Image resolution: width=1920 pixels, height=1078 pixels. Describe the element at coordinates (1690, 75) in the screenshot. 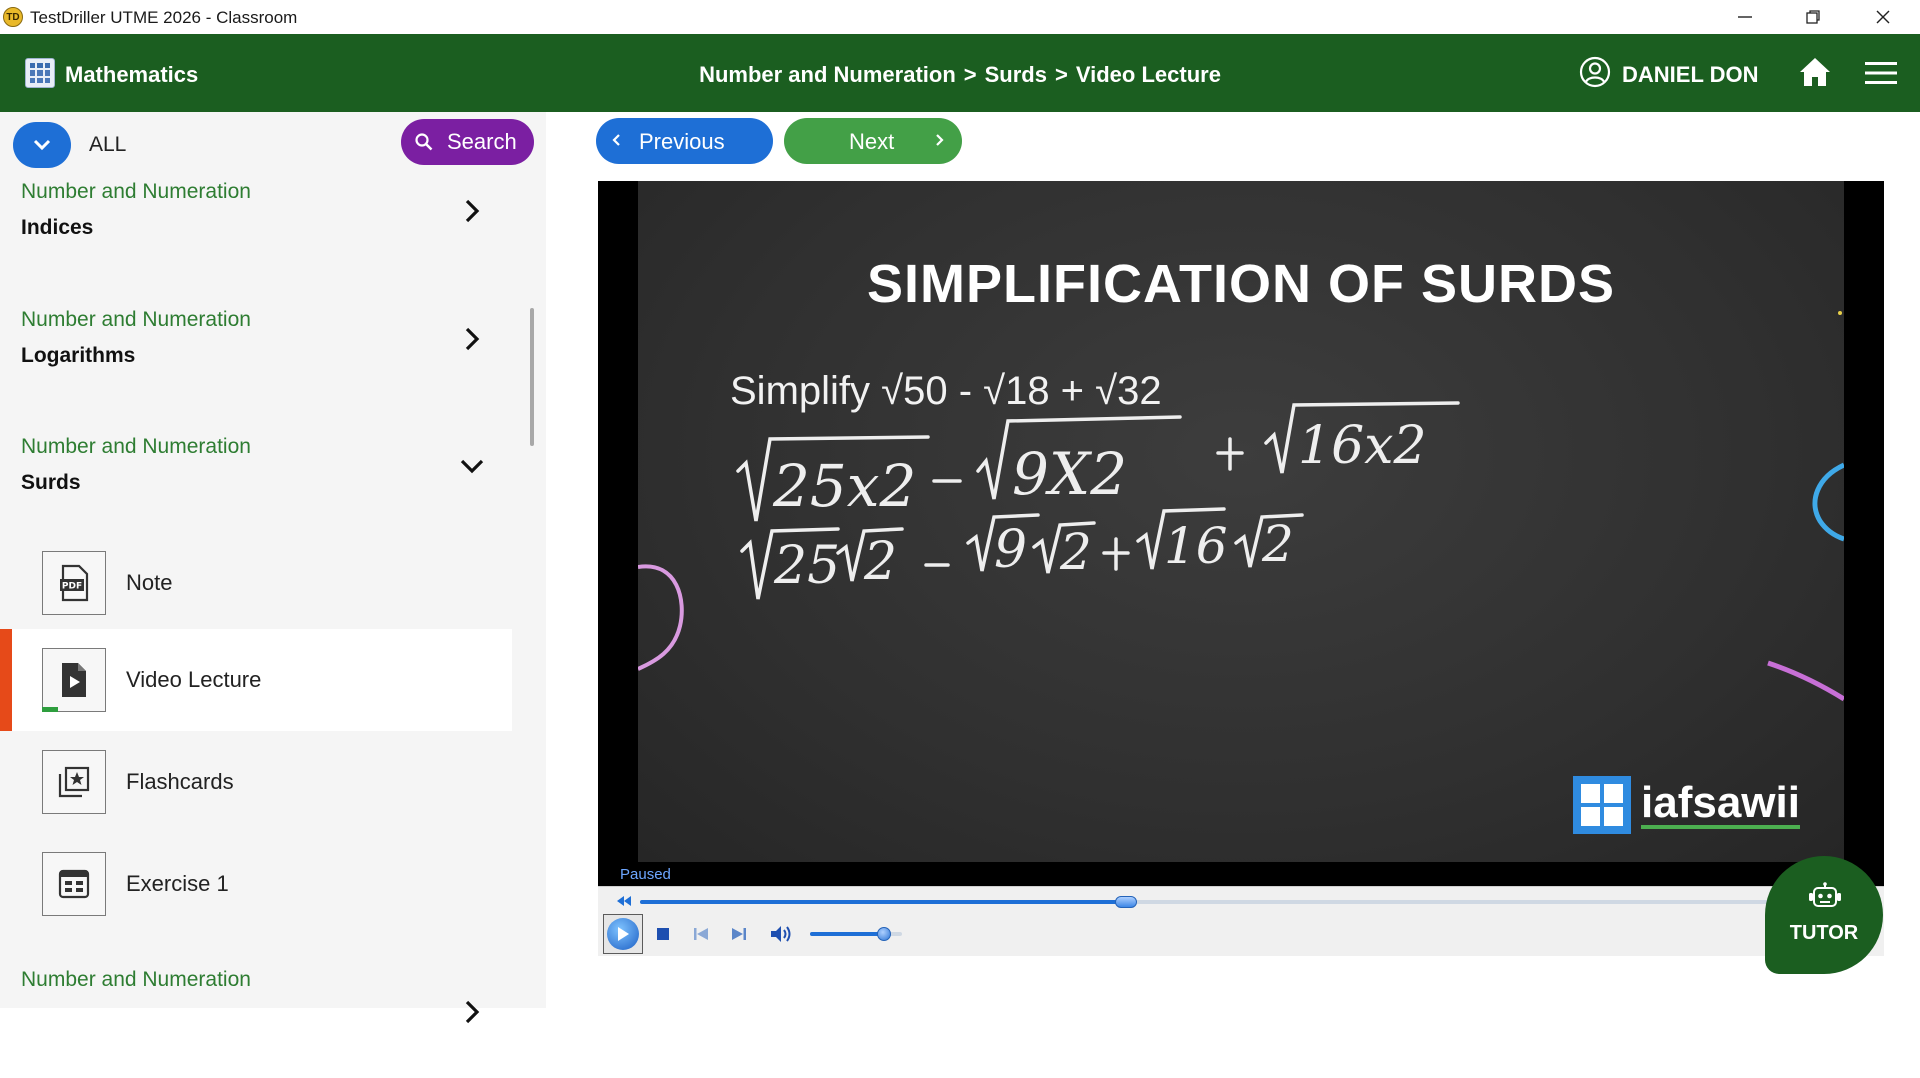

I see `user-name: DANIEL DON` at that location.